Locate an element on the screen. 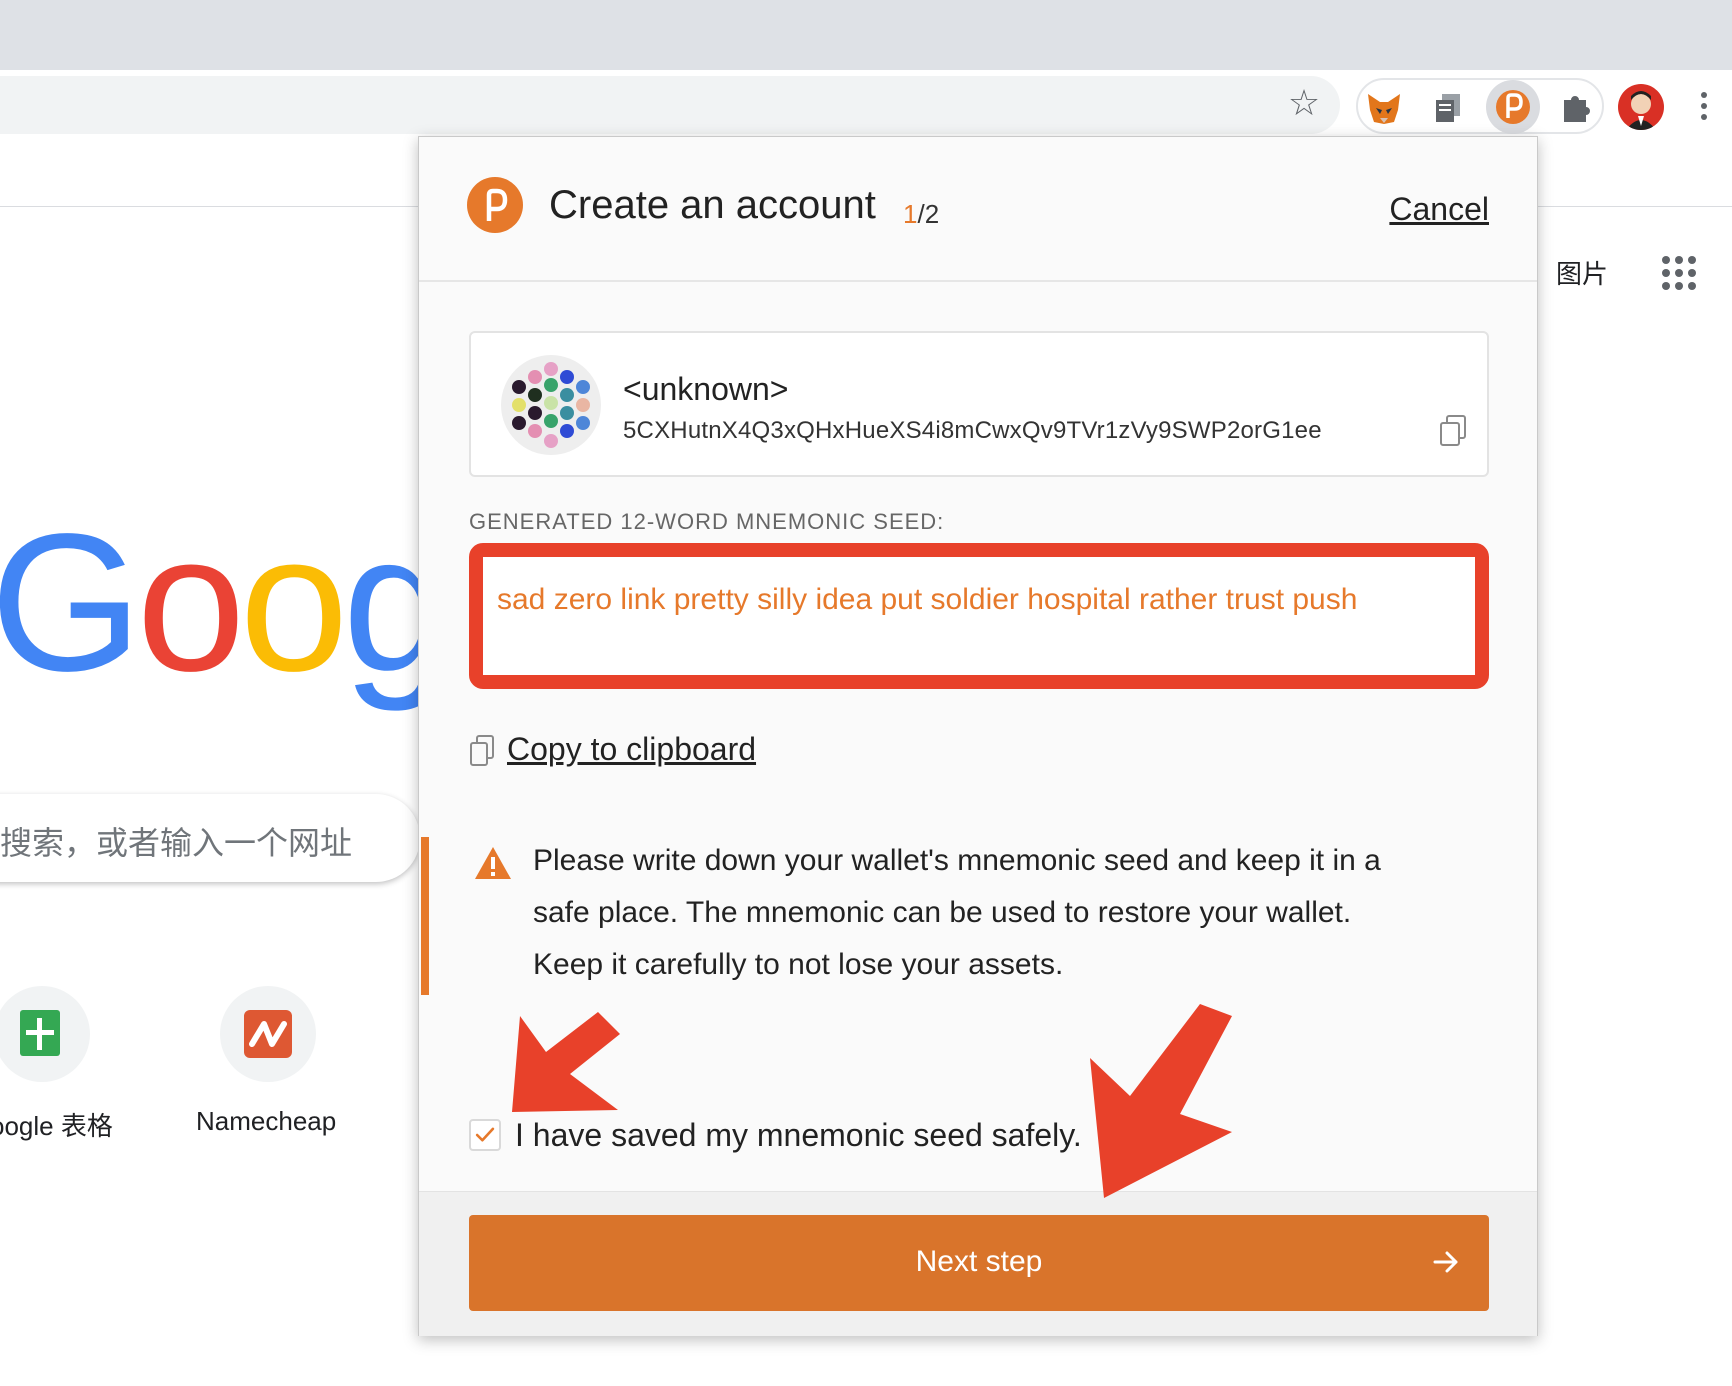 Image resolution: width=1732 pixels, height=1386 pixels. saved-seed-checkbox-label: I have saved my mnemonic seed safely. is located at coordinates (798, 1135).